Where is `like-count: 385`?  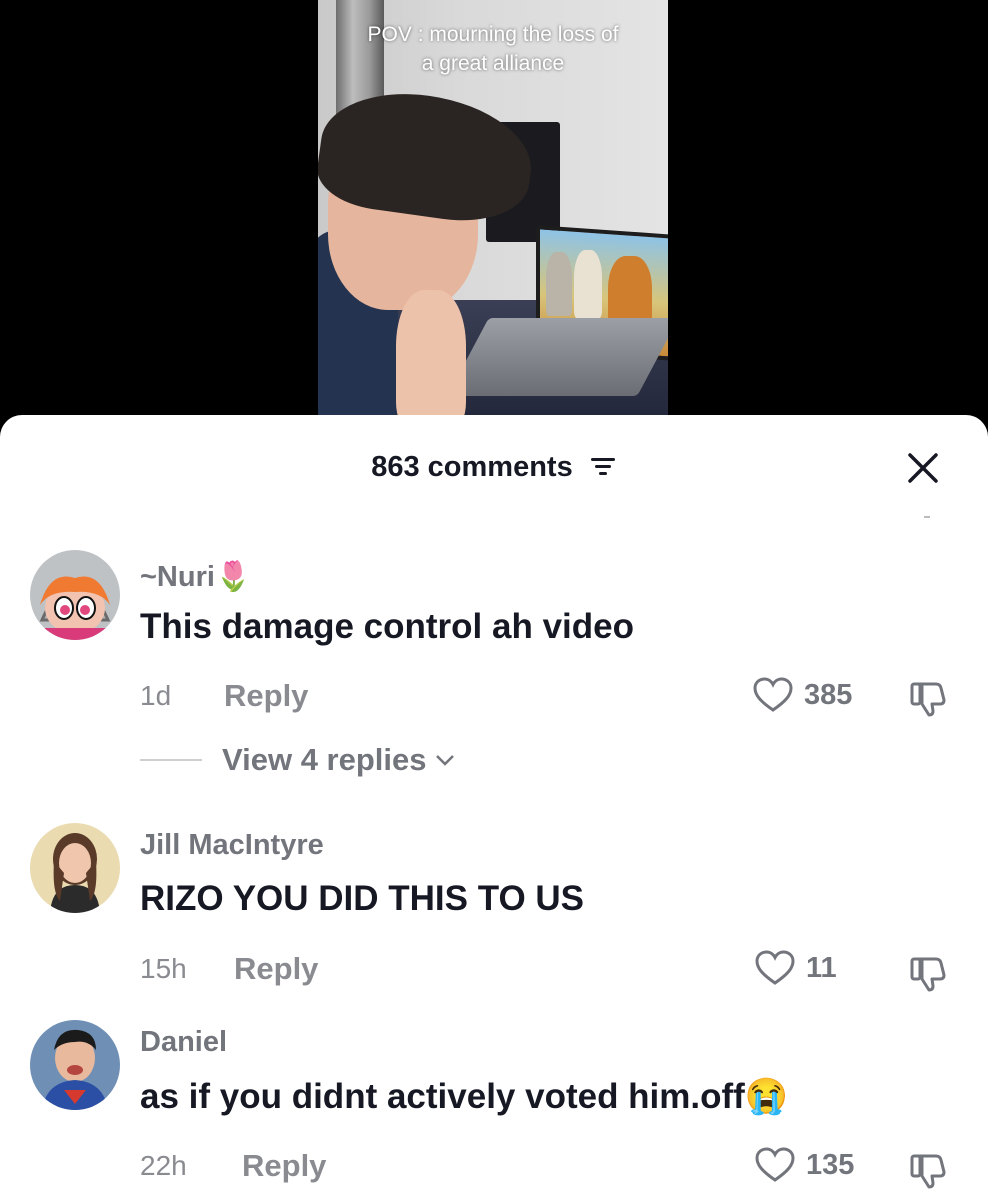
like-count: 385 is located at coordinates (828, 694).